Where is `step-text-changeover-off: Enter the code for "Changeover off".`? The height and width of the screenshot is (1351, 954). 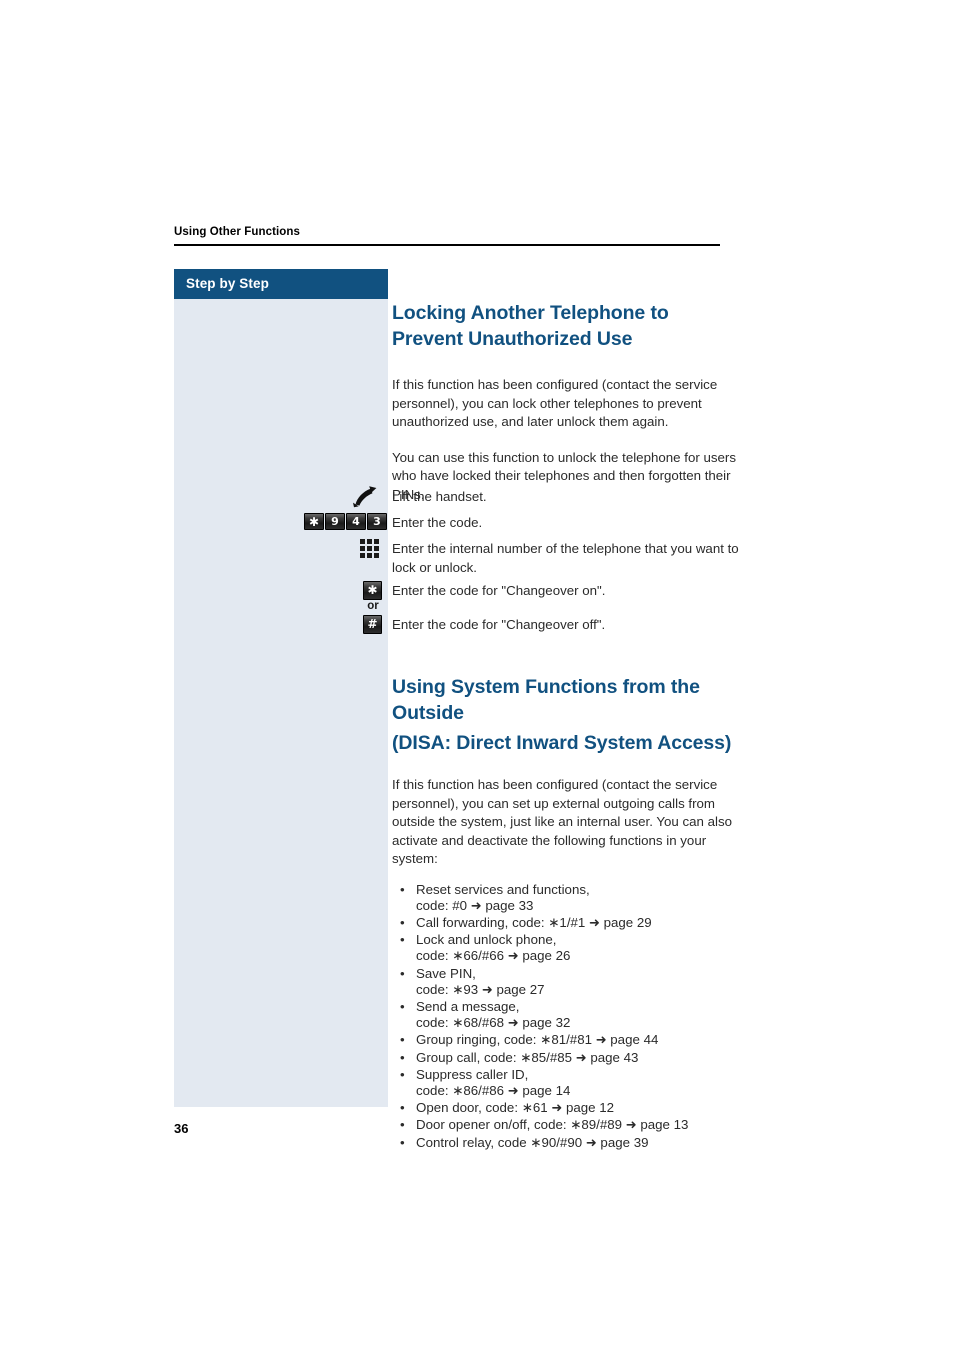 step-text-changeover-off: Enter the code for "Changeover off". is located at coordinates (499, 624).